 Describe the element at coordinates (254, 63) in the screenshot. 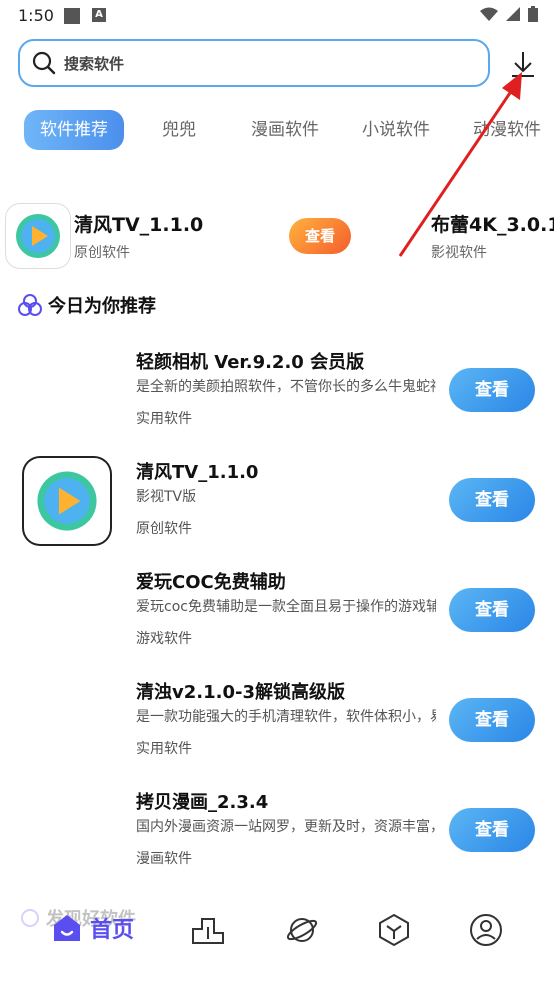

I see `search-input: 搜索软件` at that location.